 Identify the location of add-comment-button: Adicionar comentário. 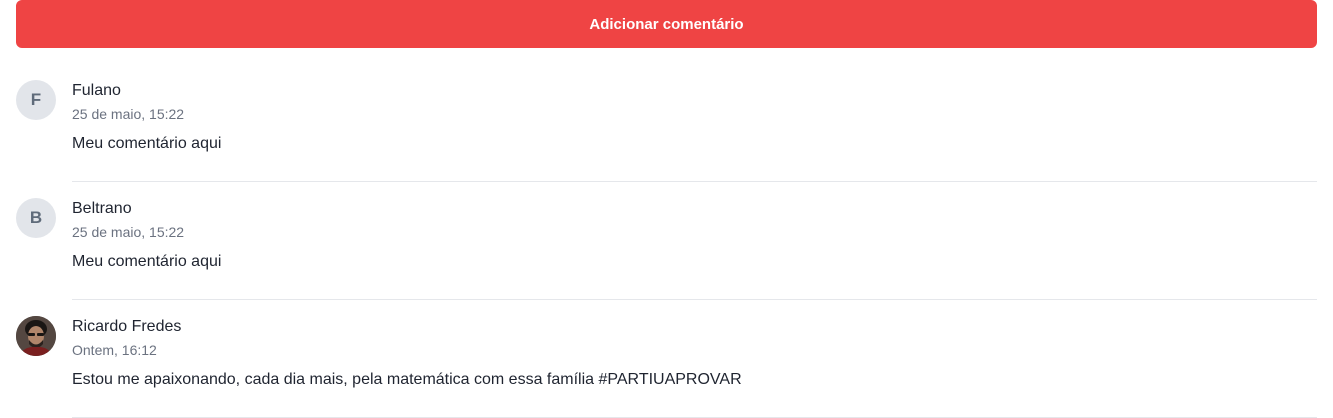
(666, 24).